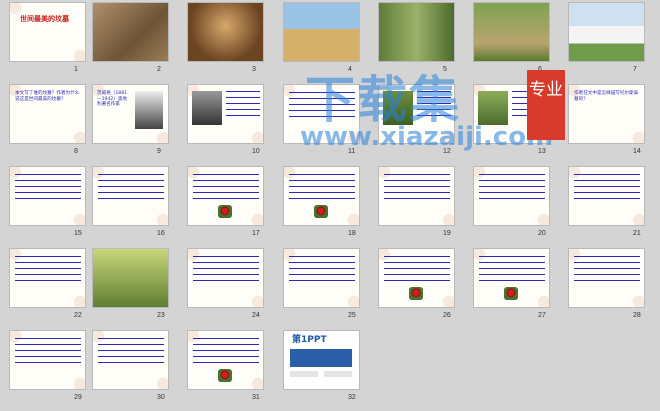 Image resolution: width=660 pixels, height=411 pixels. Describe the element at coordinates (149, 110) in the screenshot. I see `author-portrait` at that location.